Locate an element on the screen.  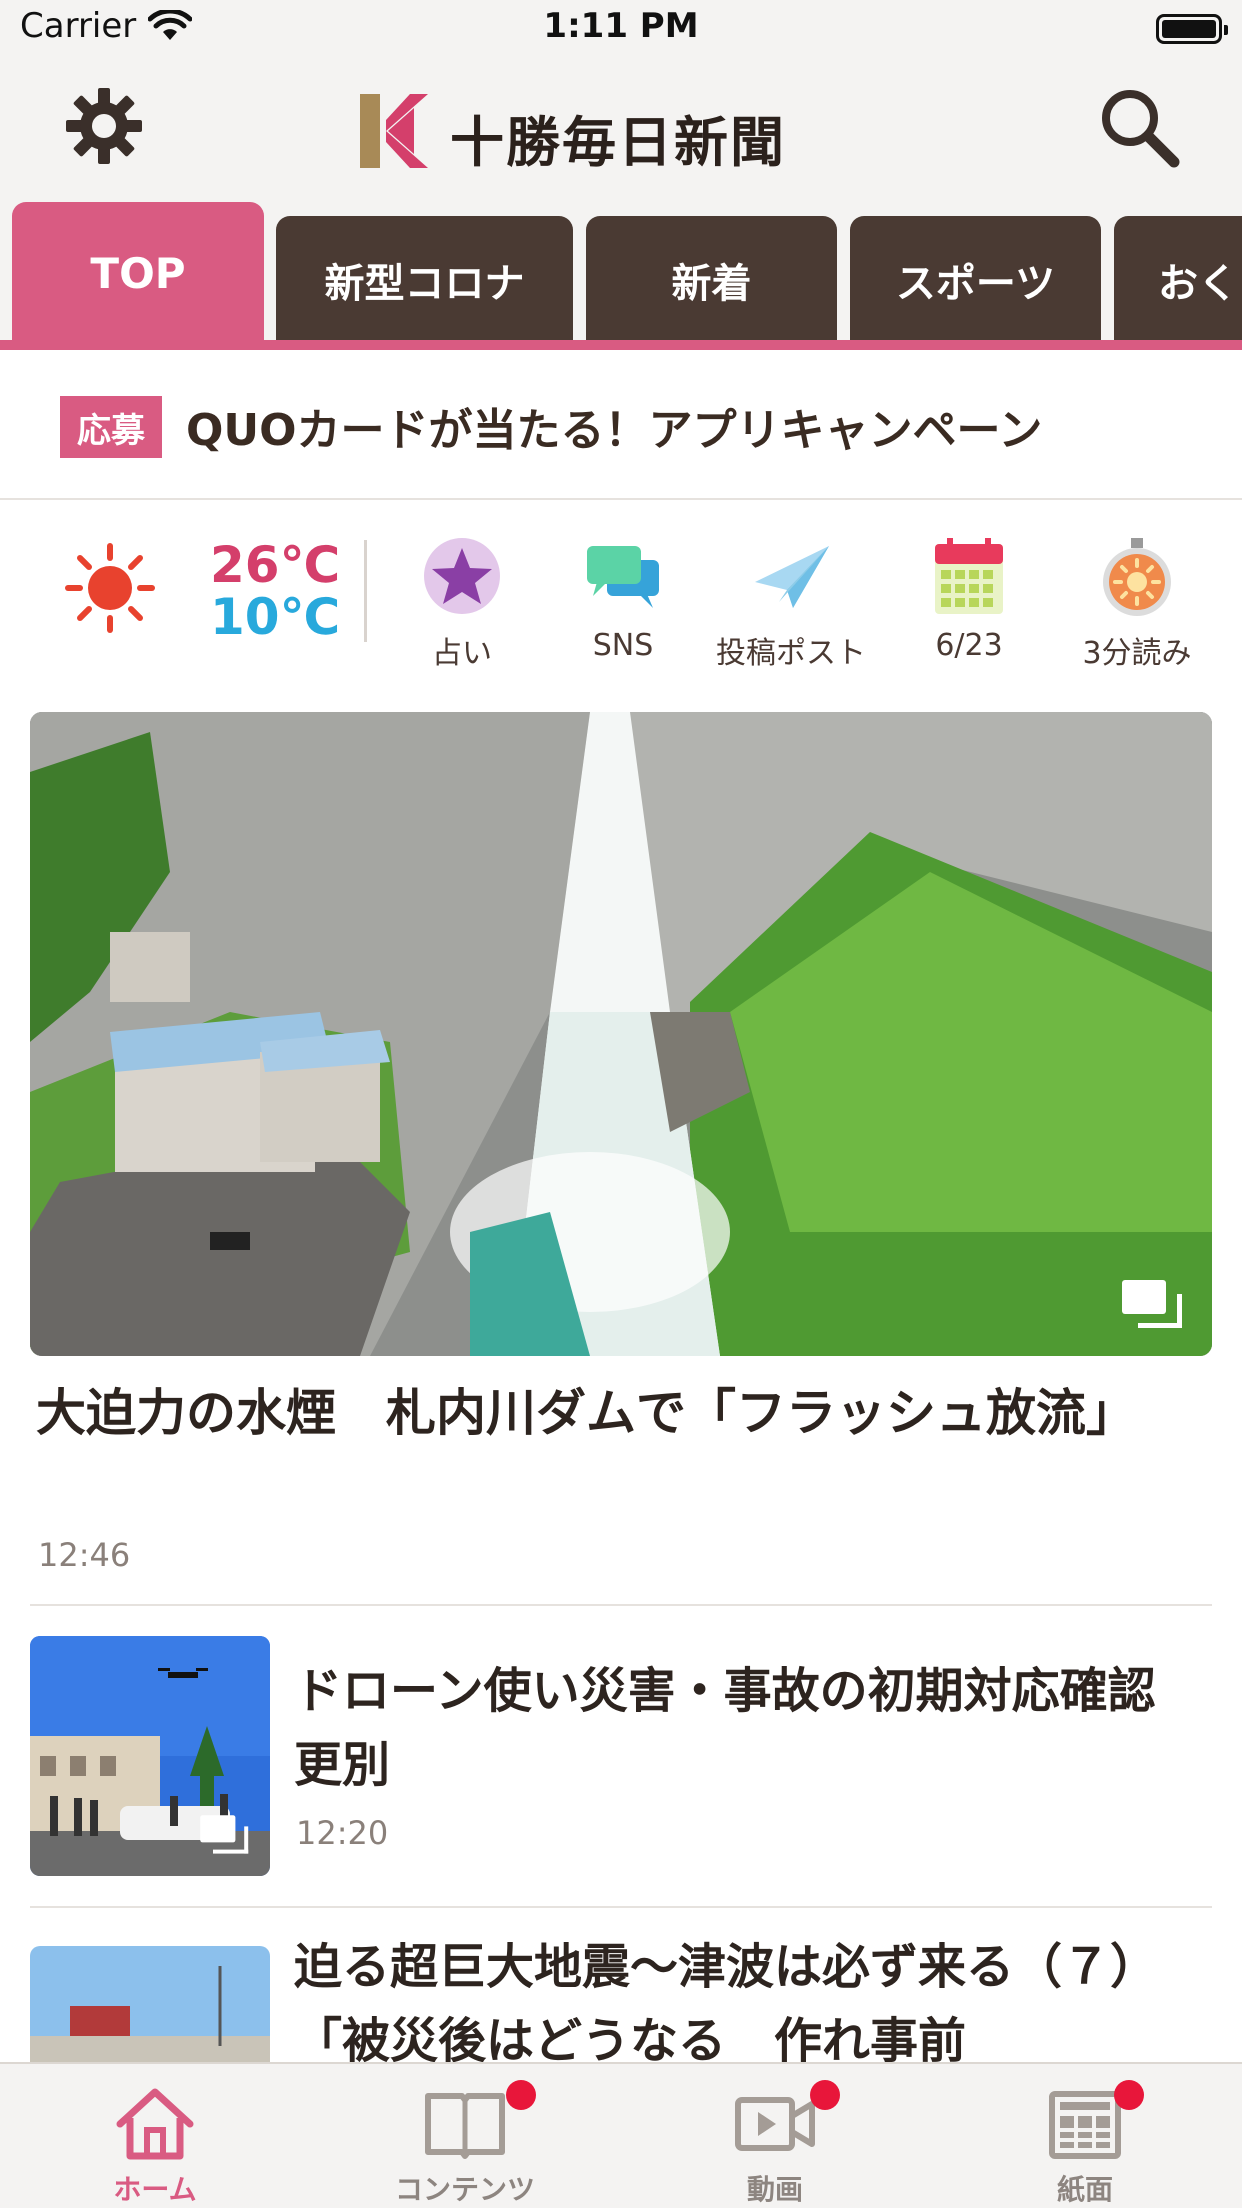
quick-link-label: 3分読み is located at coordinates (1137, 653).